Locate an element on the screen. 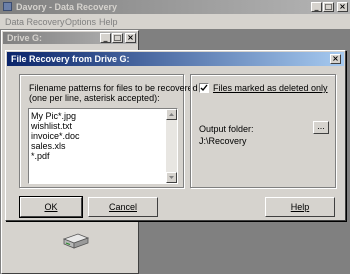 The image size is (350, 274). help-button: Help is located at coordinates (300, 207).